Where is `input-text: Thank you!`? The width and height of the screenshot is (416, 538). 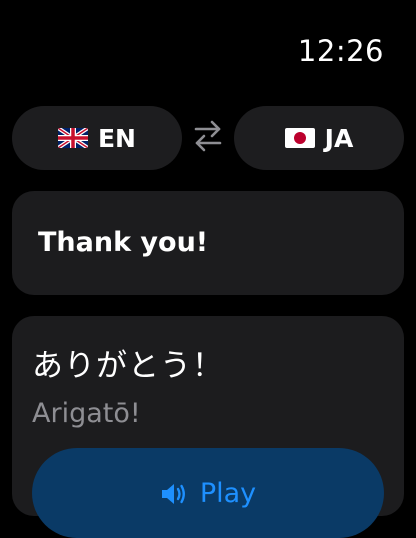
input-text: Thank you! is located at coordinates (123, 242).